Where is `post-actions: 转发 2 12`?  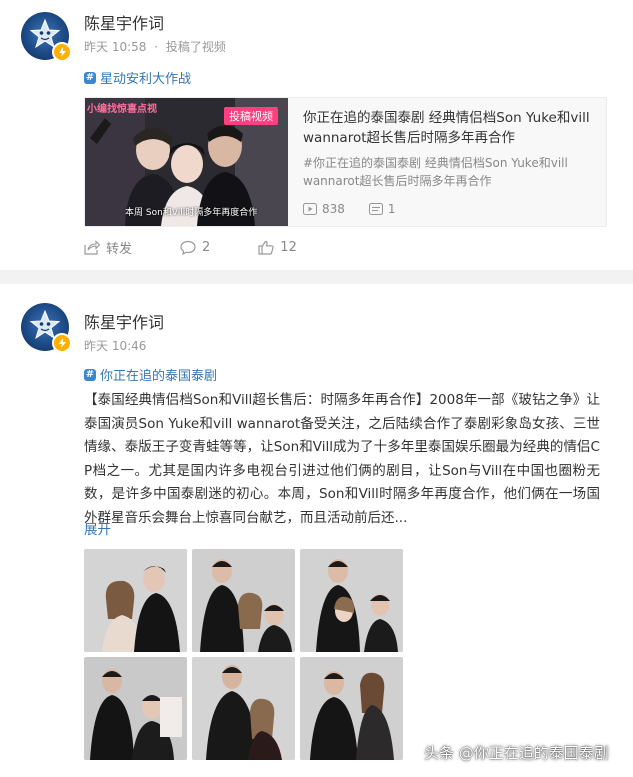
post-actions: 转发 2 12 is located at coordinates (214, 247).